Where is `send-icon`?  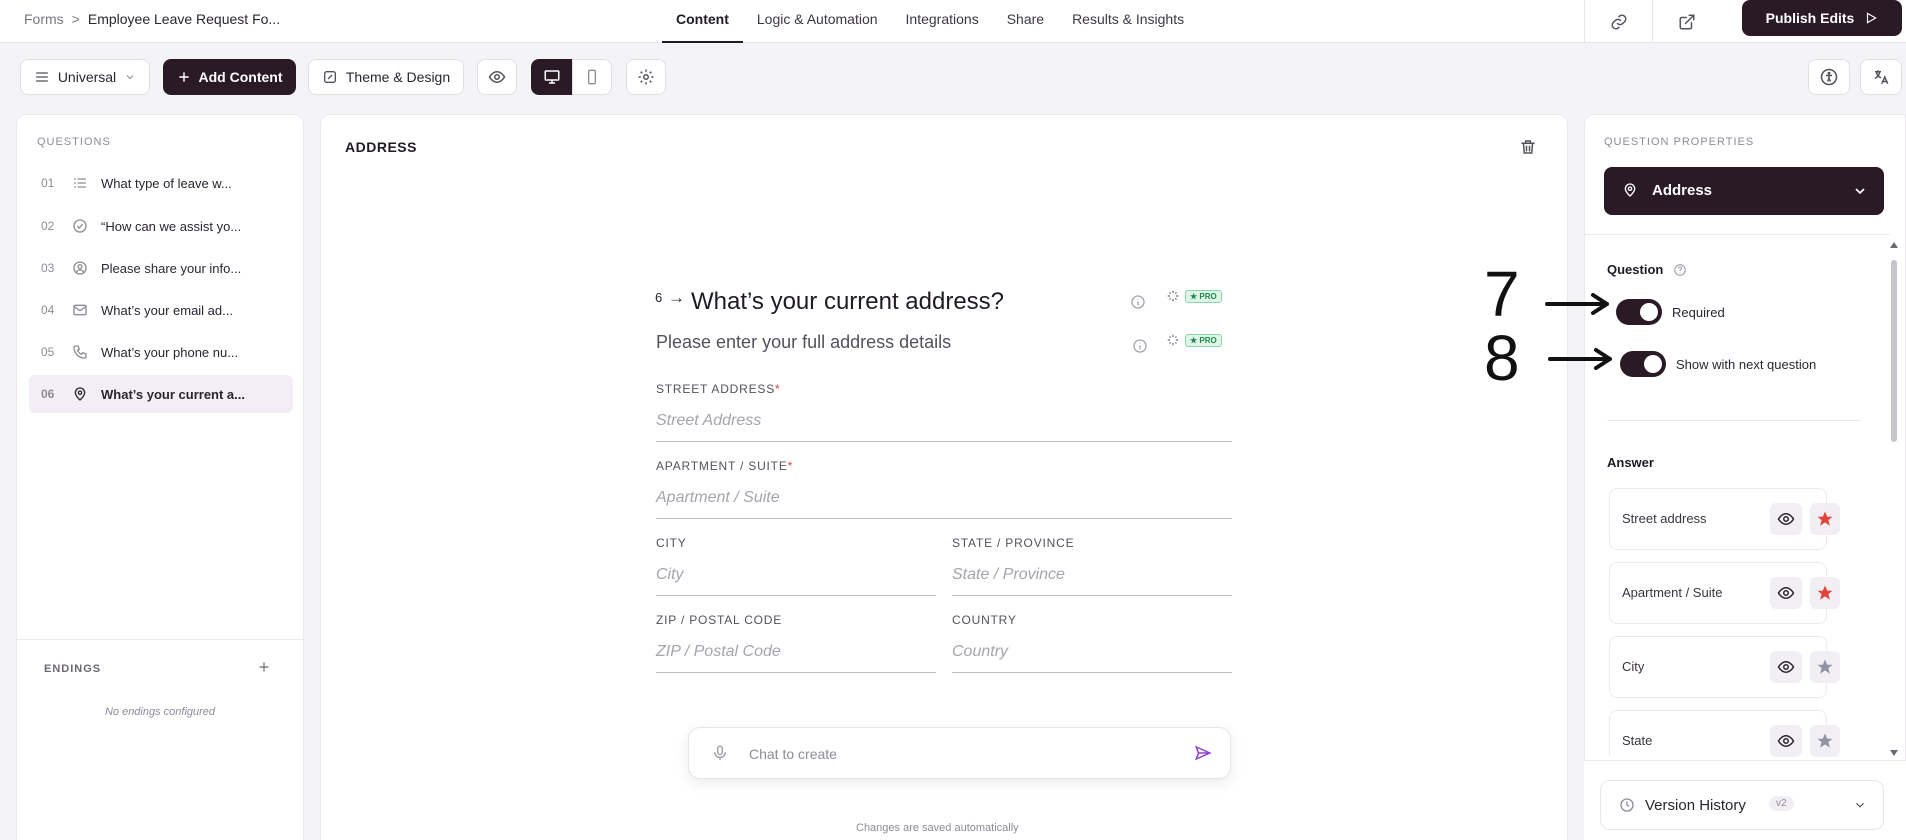
send-icon is located at coordinates (1203, 753).